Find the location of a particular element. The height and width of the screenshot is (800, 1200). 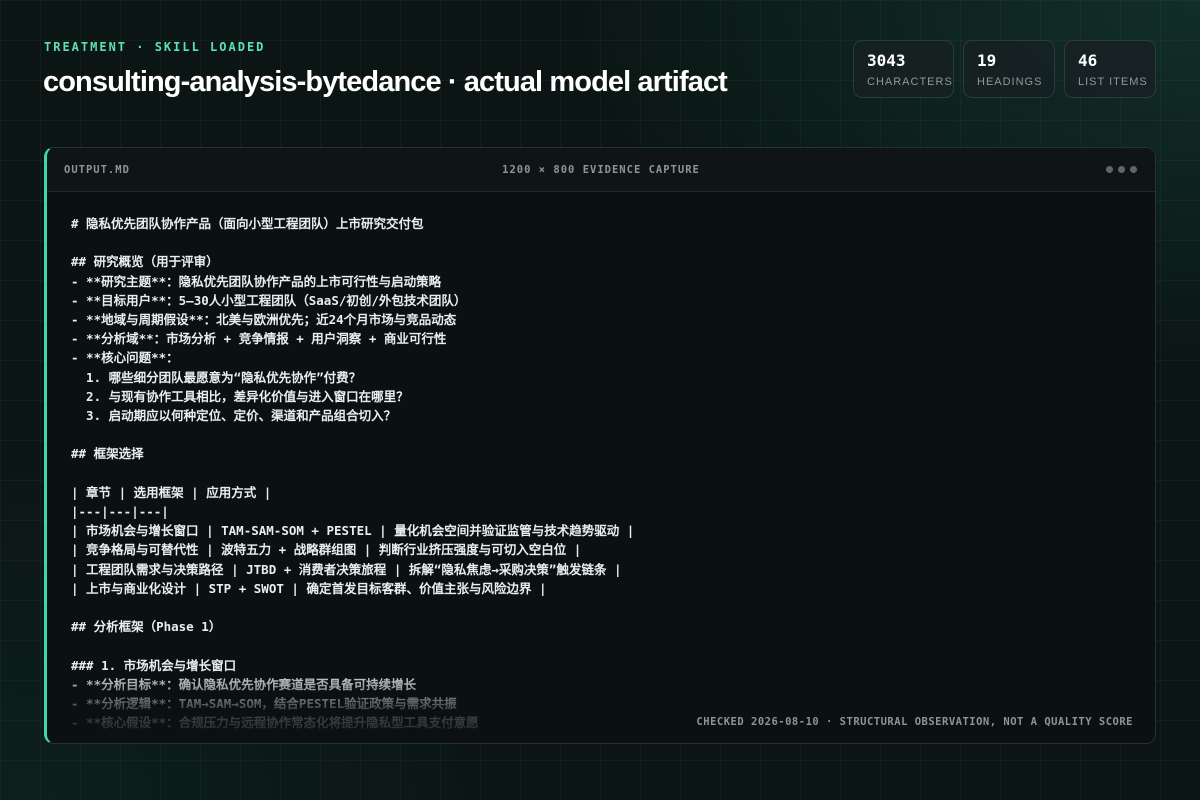

stat-value: 46 is located at coordinates (1088, 60).